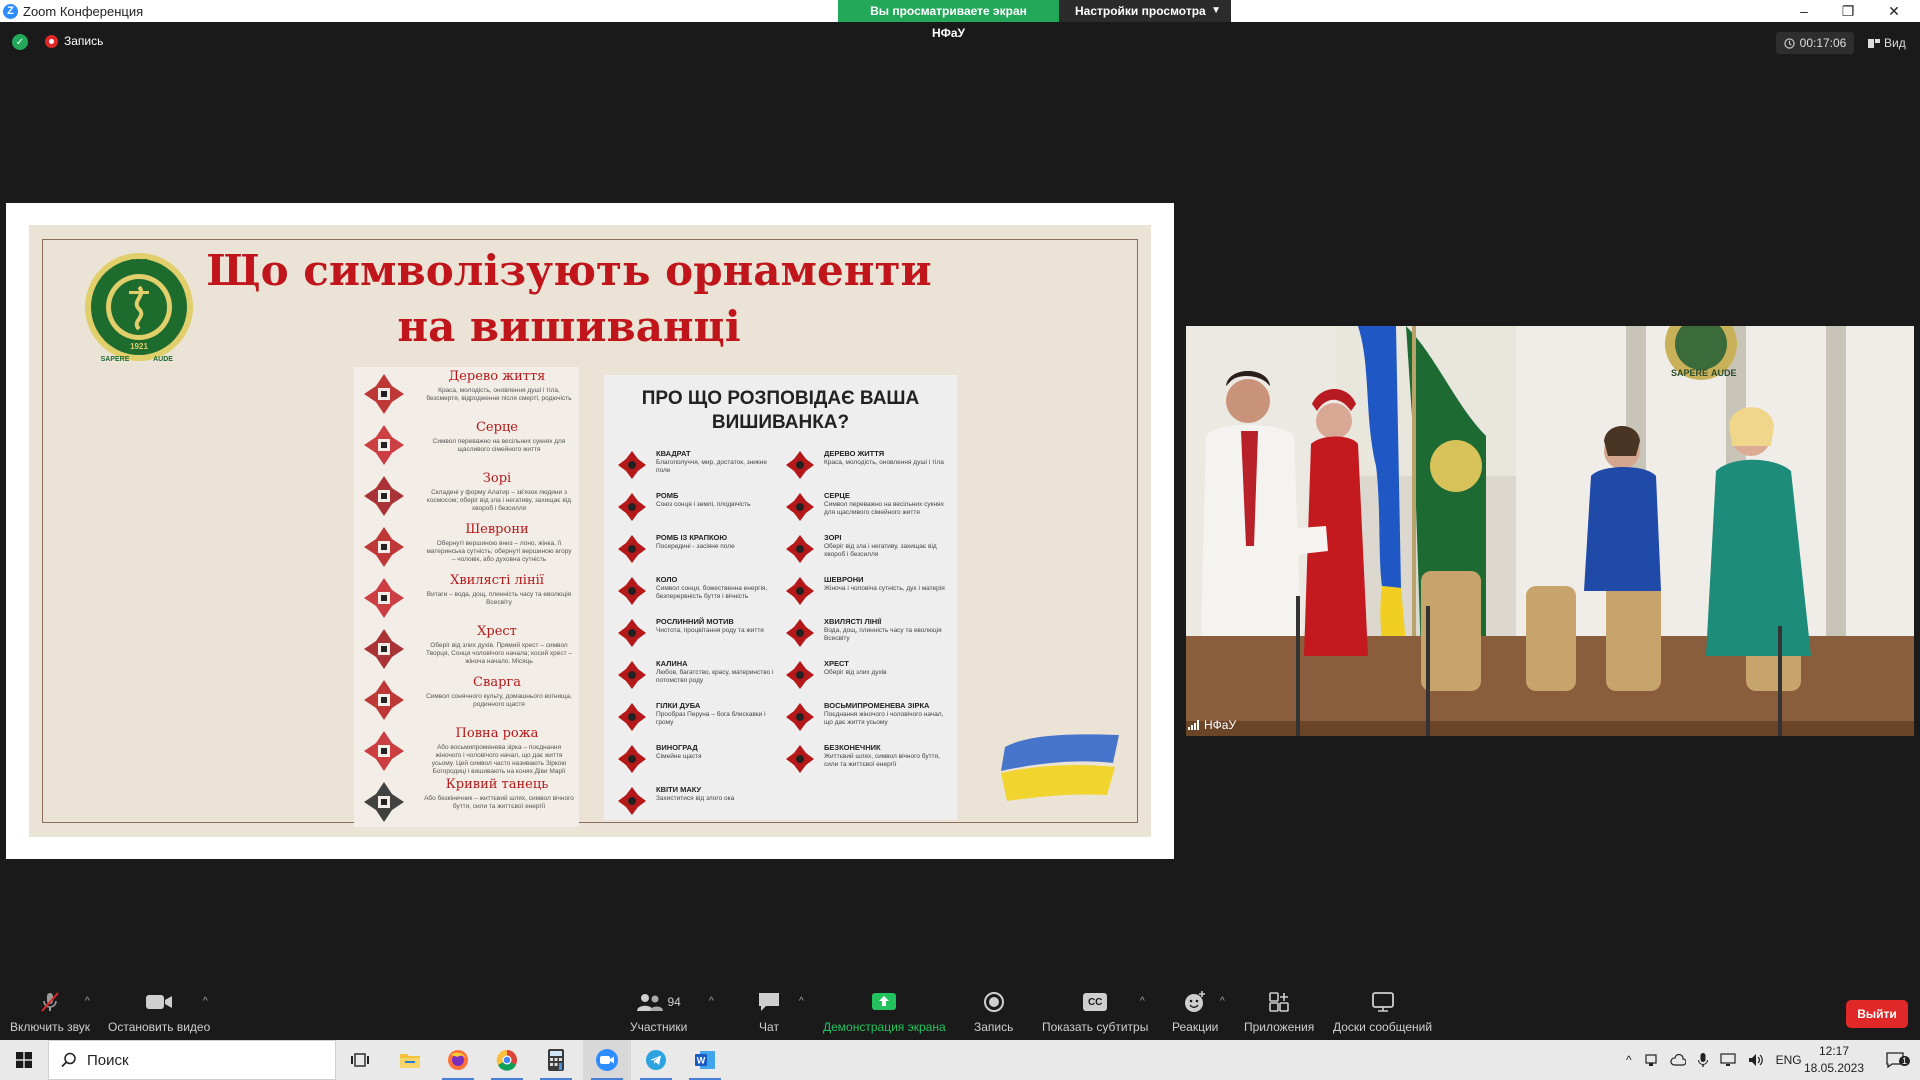 This screenshot has height=1080, width=1920. What do you see at coordinates (607, 1060) in the screenshot?
I see `zoom-taskbar-button` at bounding box center [607, 1060].